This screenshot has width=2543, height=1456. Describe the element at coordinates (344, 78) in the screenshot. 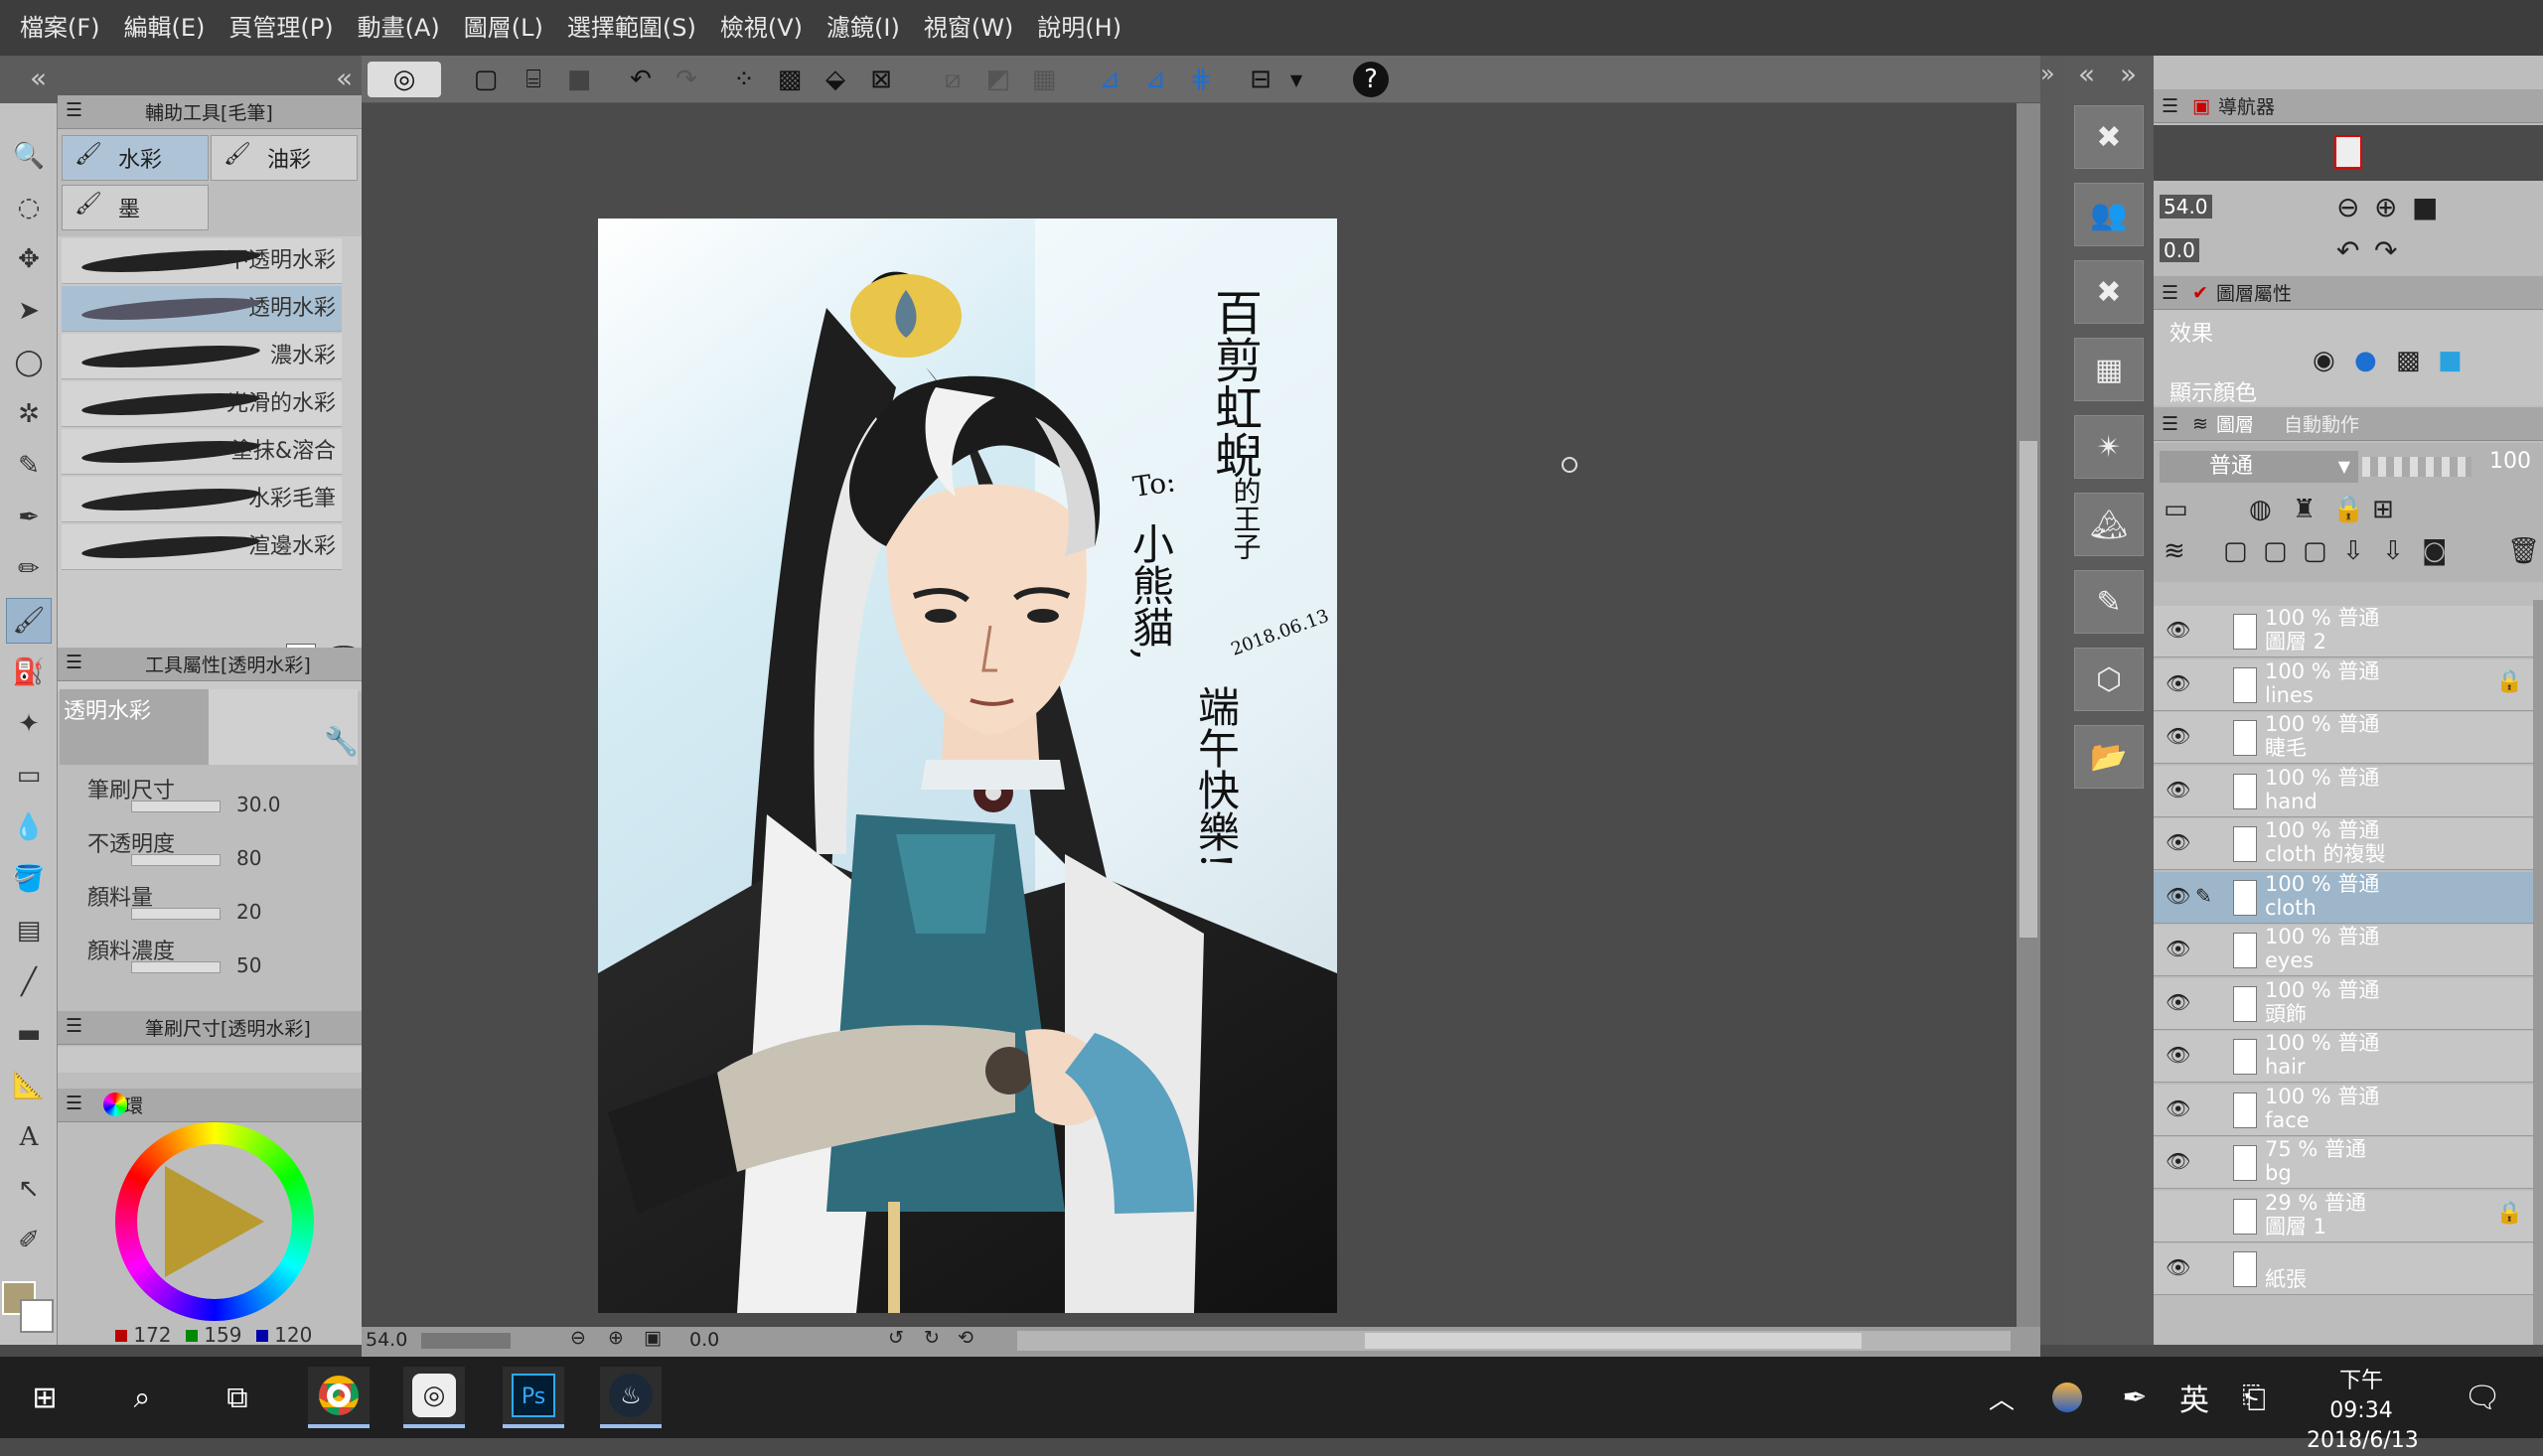

I see `collapse-subtool-icon: «` at that location.